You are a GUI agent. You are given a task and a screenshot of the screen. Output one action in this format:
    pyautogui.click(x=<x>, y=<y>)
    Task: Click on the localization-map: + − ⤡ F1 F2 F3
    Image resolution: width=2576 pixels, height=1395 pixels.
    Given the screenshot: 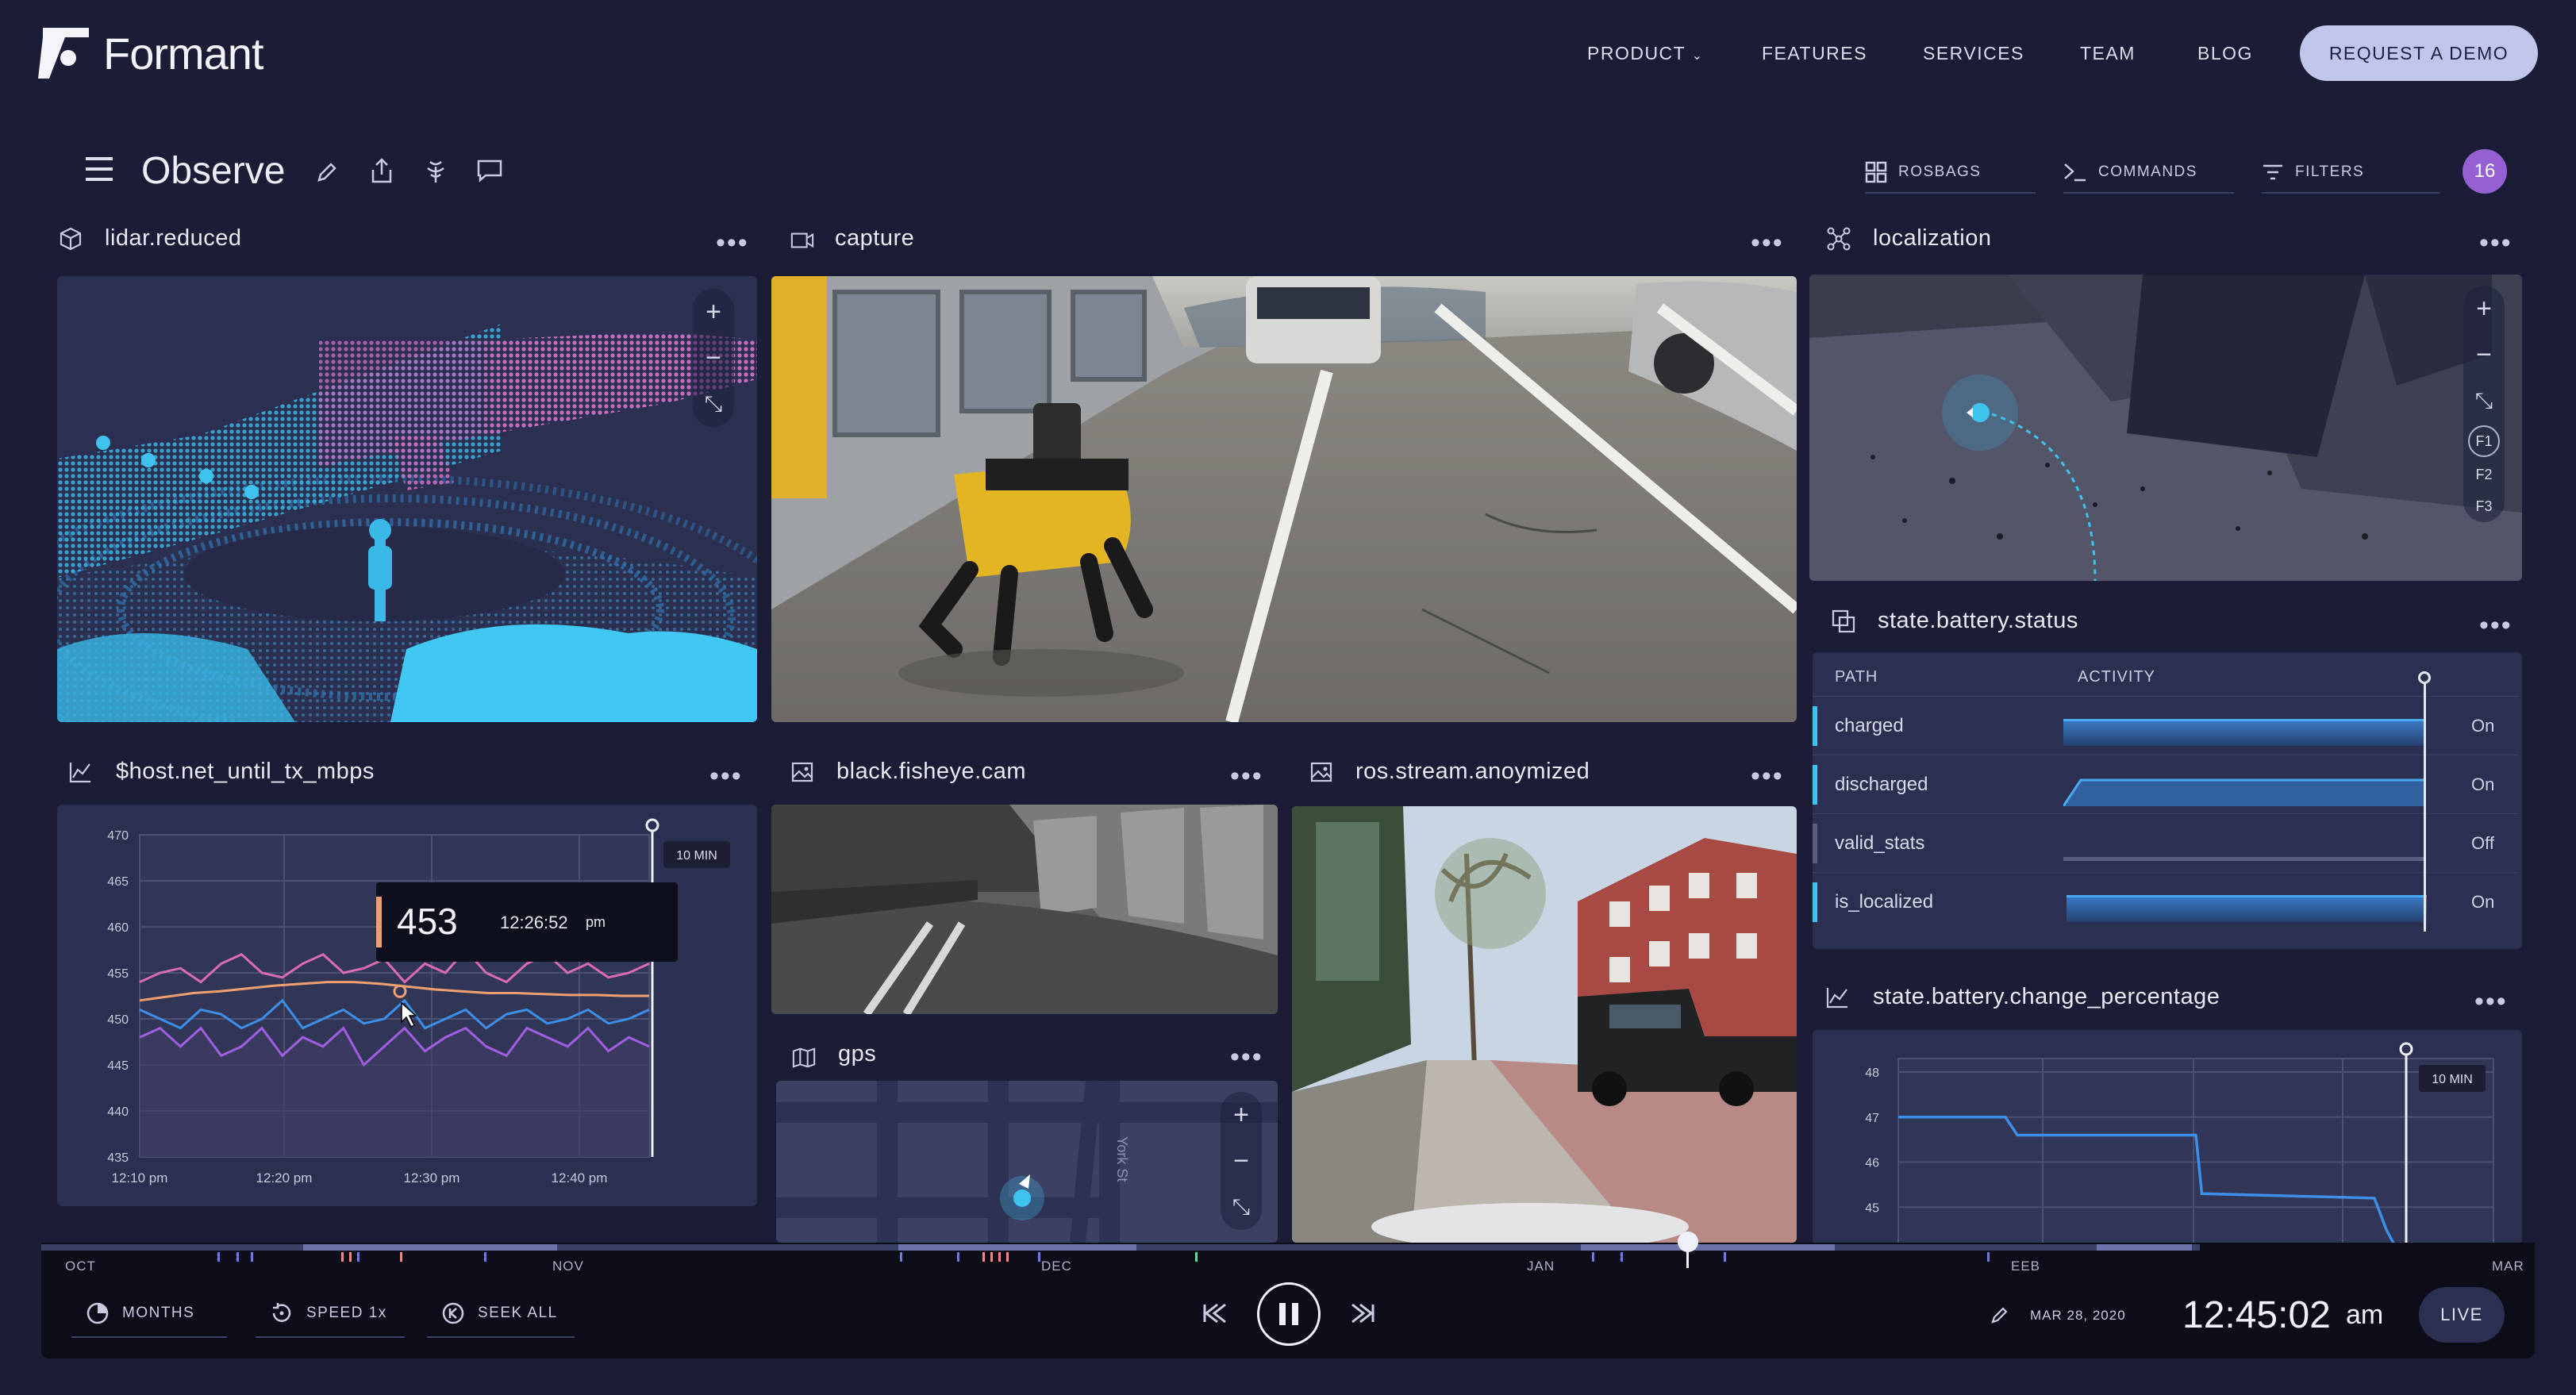 What is the action you would take?
    pyautogui.click(x=2165, y=428)
    